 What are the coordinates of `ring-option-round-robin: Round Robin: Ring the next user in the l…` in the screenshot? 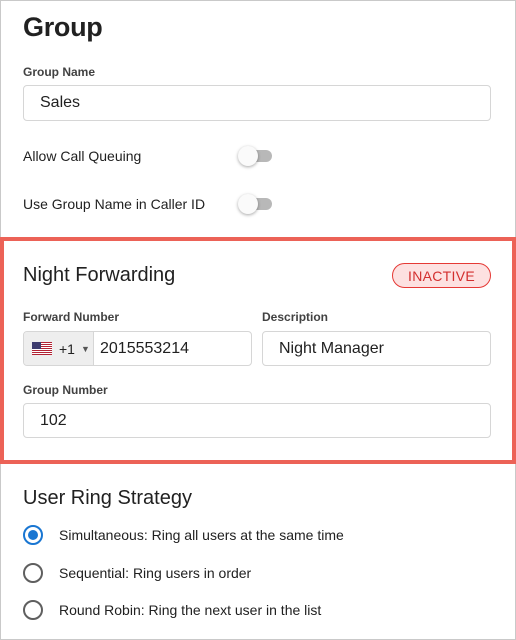 It's located at (172, 610).